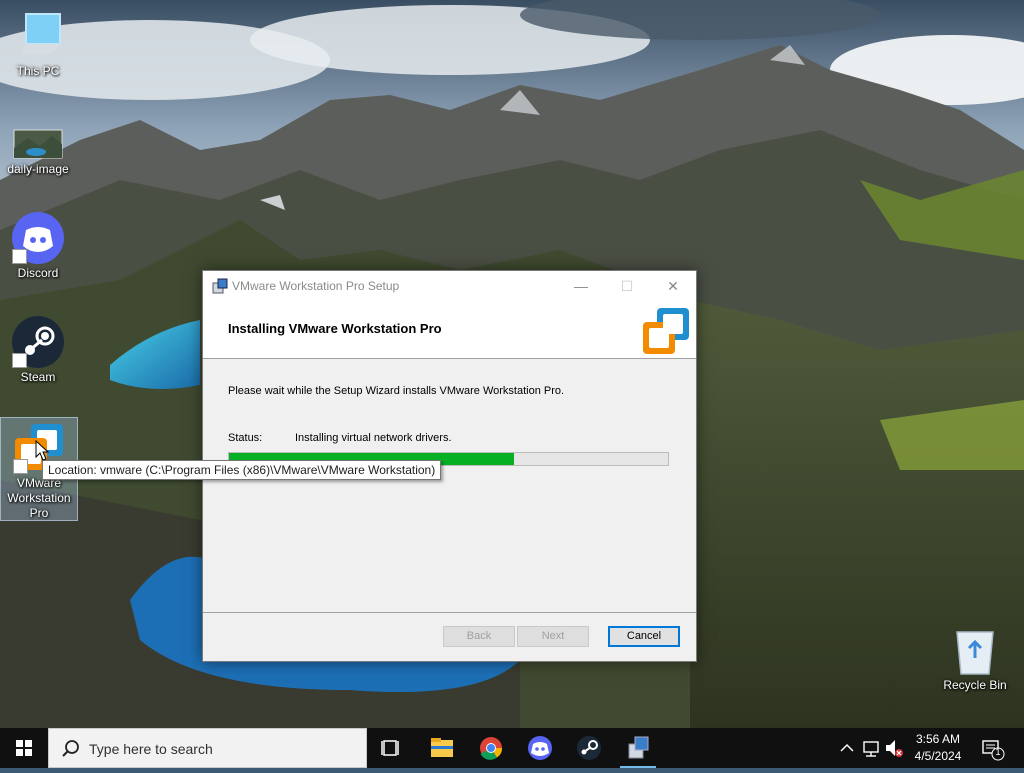 The height and width of the screenshot is (773, 1024). What do you see at coordinates (335, 328) in the screenshot?
I see `page-title: Installing VMware Workstation Pro` at bounding box center [335, 328].